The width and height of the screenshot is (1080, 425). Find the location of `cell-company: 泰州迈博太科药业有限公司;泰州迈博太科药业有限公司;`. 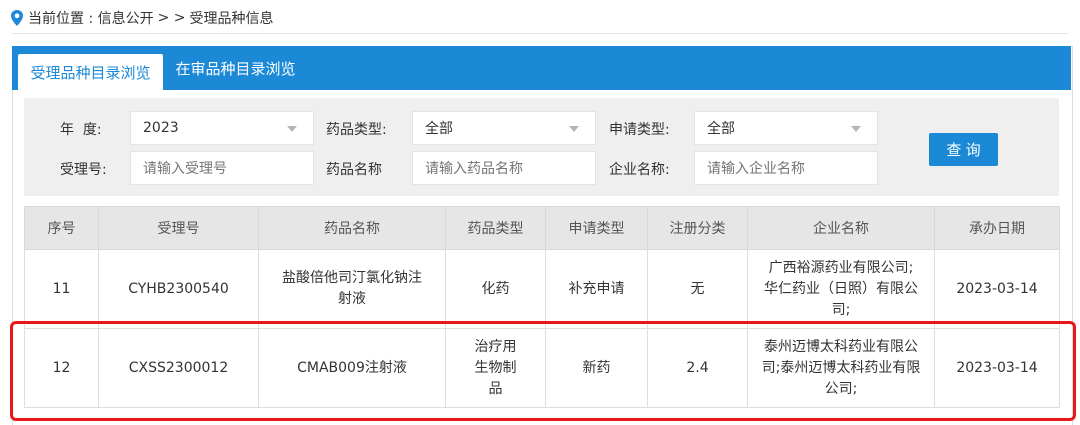

cell-company: 泰州迈博太科药业有限公司;泰州迈博太科药业有限公司; is located at coordinates (841, 368).